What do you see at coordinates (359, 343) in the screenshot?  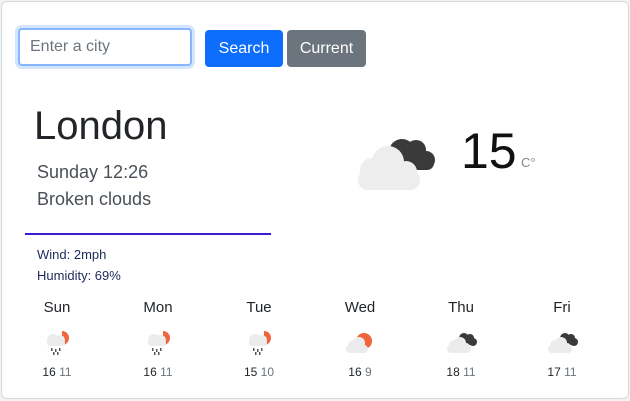 I see `sun-cloud-icon` at bounding box center [359, 343].